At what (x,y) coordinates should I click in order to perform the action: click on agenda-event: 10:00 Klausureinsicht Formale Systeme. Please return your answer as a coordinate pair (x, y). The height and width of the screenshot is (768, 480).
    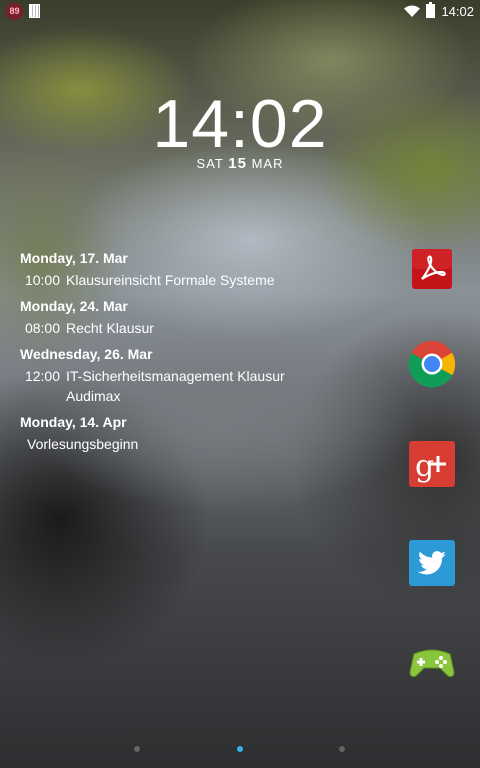
    Looking at the image, I should click on (185, 280).